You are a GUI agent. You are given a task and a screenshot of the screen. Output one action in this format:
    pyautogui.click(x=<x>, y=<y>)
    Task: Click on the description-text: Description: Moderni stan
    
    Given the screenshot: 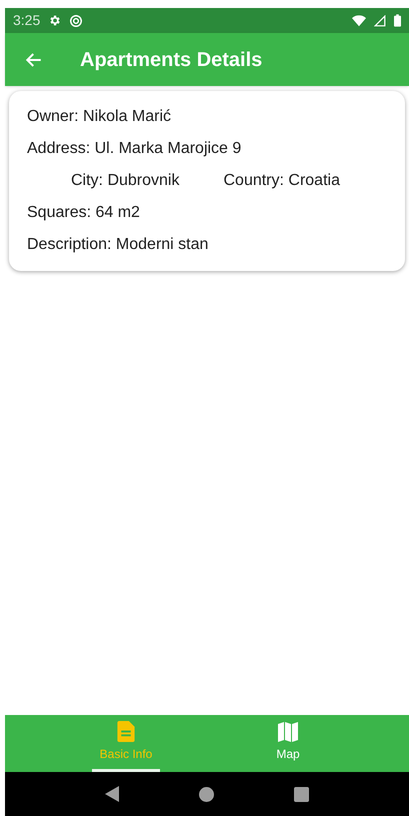 What is the action you would take?
    pyautogui.click(x=118, y=245)
    